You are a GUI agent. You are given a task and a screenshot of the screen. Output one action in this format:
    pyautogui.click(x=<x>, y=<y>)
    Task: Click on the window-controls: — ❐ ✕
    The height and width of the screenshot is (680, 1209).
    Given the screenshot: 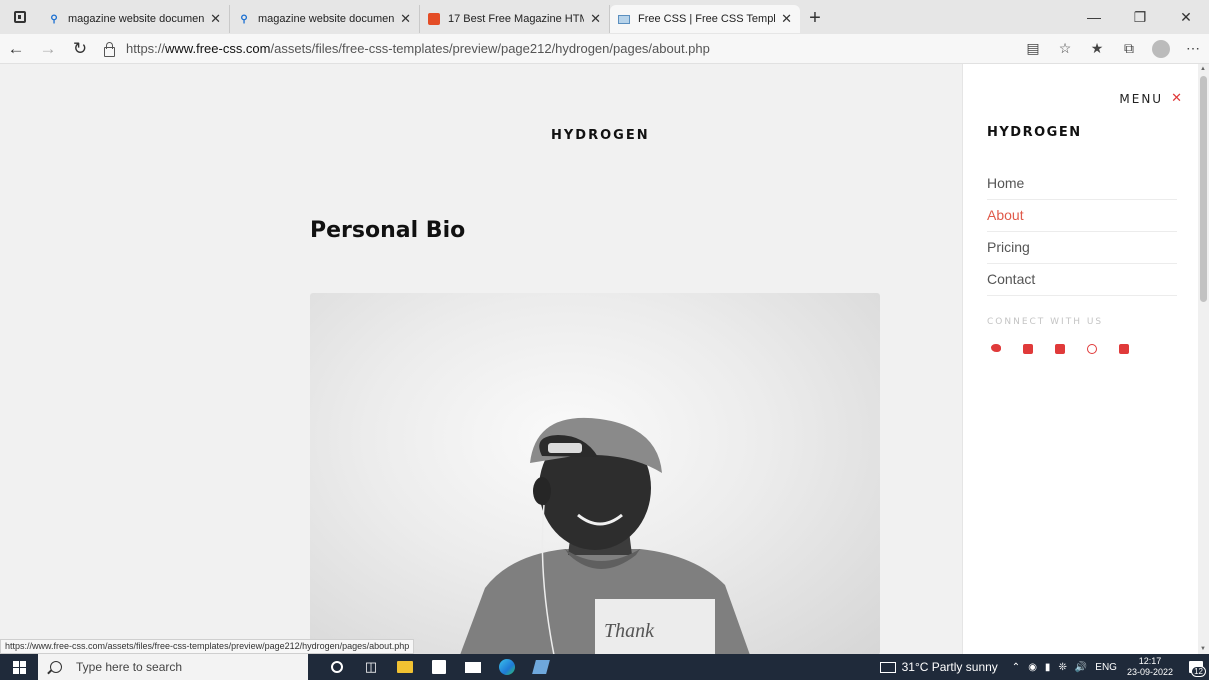 What is the action you would take?
    pyautogui.click(x=1140, y=17)
    